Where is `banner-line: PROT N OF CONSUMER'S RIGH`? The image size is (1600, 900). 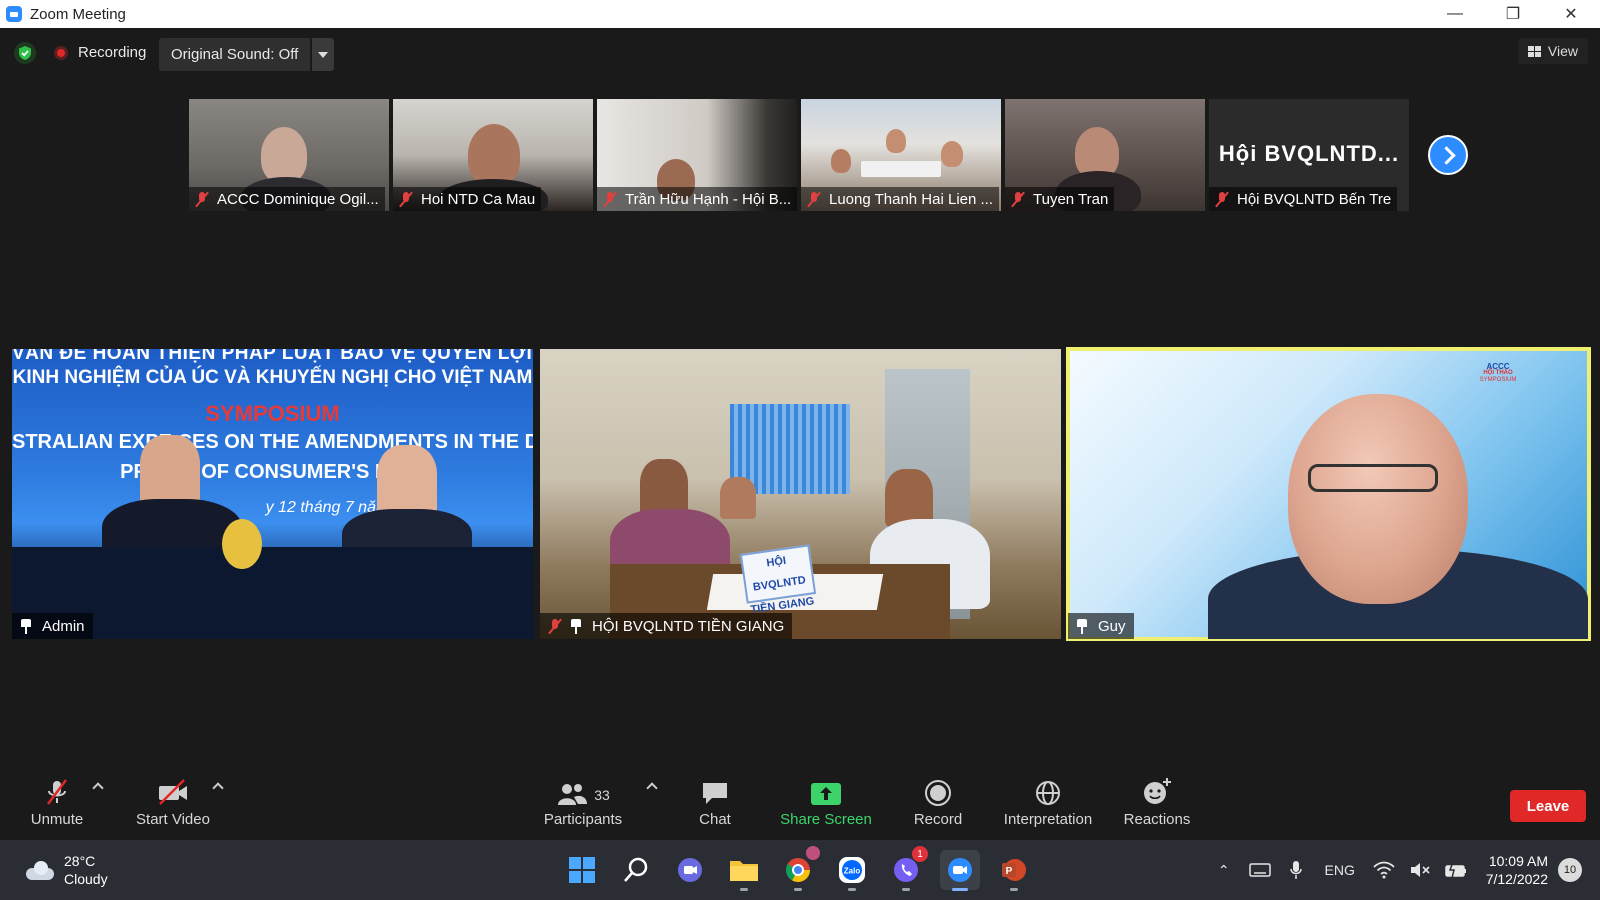 banner-line: PROT N OF CONSUMER'S RIGH is located at coordinates (272, 472).